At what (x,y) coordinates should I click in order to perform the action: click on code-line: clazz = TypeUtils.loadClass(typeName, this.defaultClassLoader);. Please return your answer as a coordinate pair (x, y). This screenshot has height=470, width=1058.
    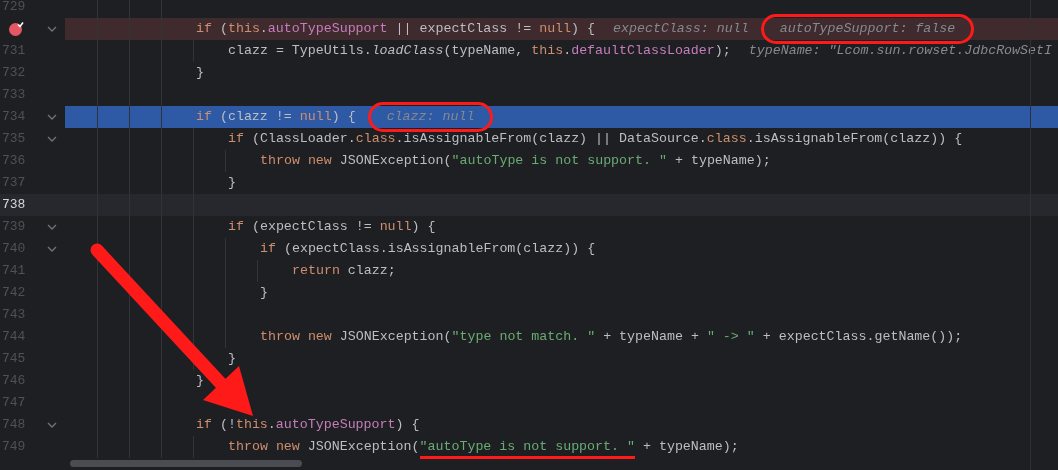
    Looking at the image, I should click on (479, 51).